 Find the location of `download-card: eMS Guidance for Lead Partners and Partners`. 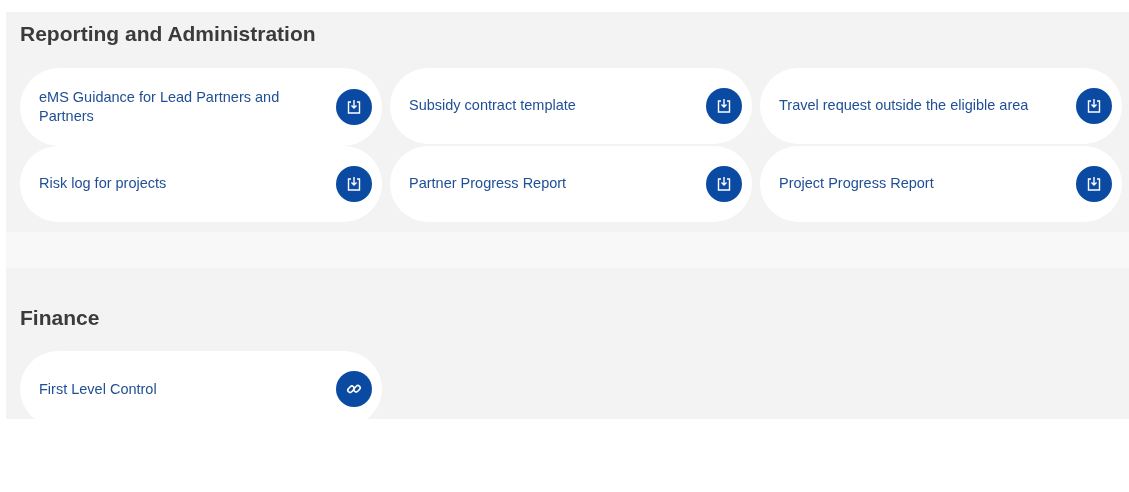

download-card: eMS Guidance for Lead Partners and Partners is located at coordinates (201, 106).